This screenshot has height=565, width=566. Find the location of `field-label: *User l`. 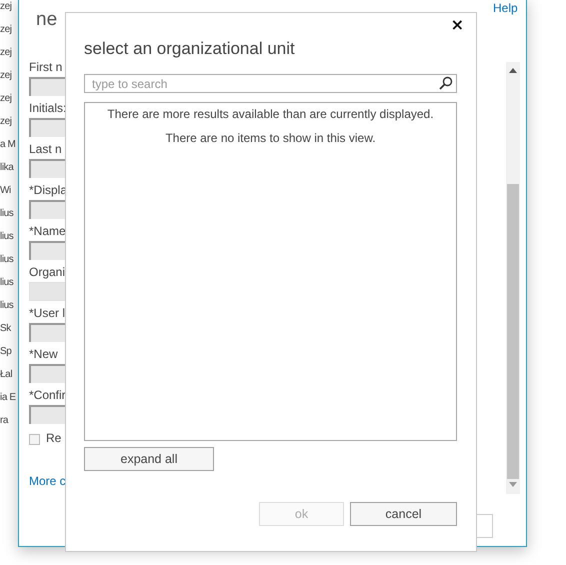

field-label: *User l is located at coordinates (47, 313).